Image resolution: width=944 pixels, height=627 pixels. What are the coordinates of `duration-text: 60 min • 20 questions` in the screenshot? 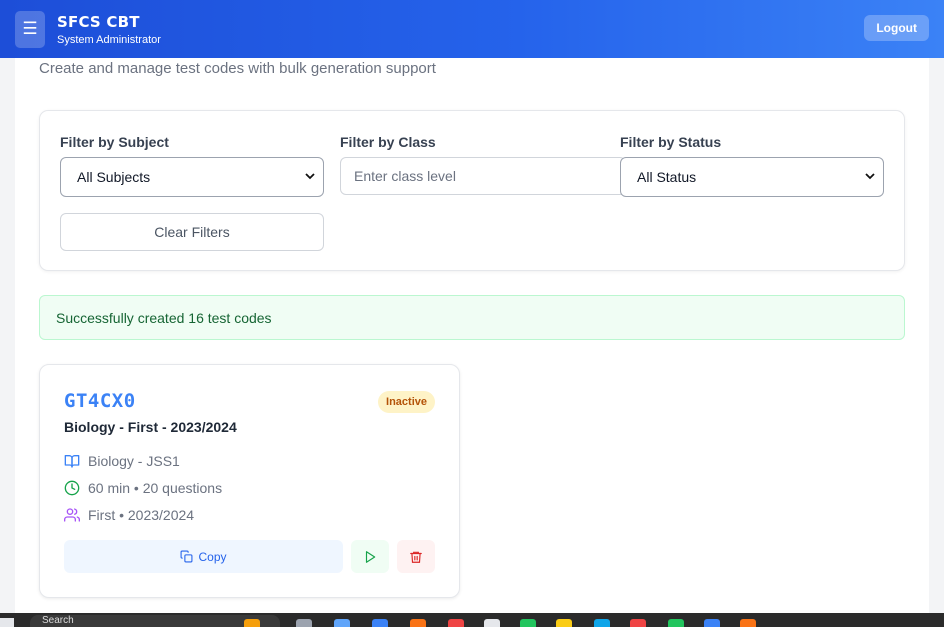 It's located at (155, 488).